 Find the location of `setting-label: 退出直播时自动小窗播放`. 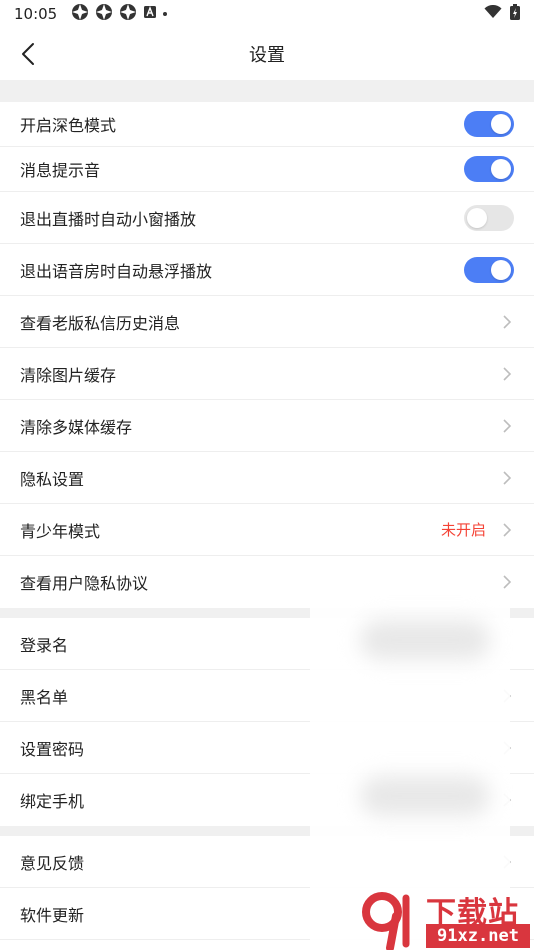

setting-label: 退出直播时自动小窗播放 is located at coordinates (108, 219).